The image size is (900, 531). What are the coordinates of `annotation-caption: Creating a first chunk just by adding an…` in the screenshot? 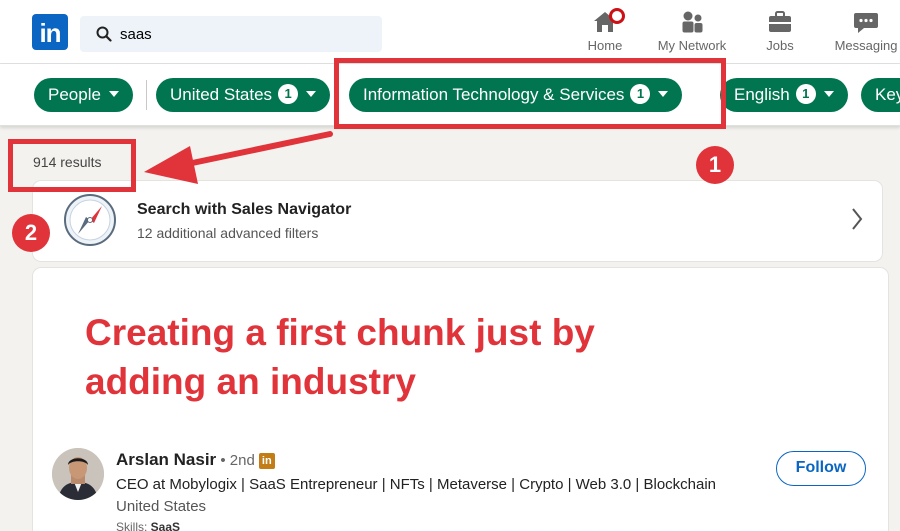 It's located at (395, 357).